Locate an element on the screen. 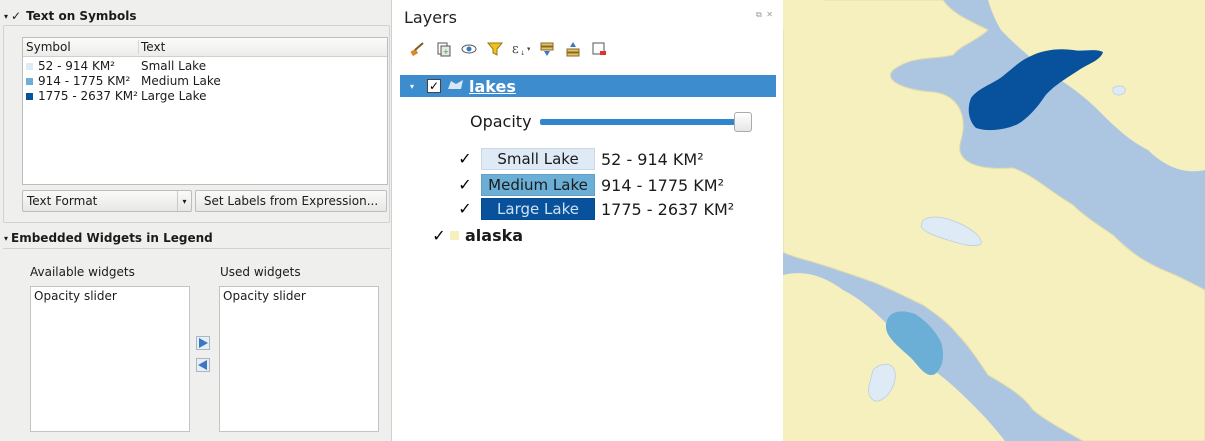  opacity-label: Opacity is located at coordinates (501, 121).